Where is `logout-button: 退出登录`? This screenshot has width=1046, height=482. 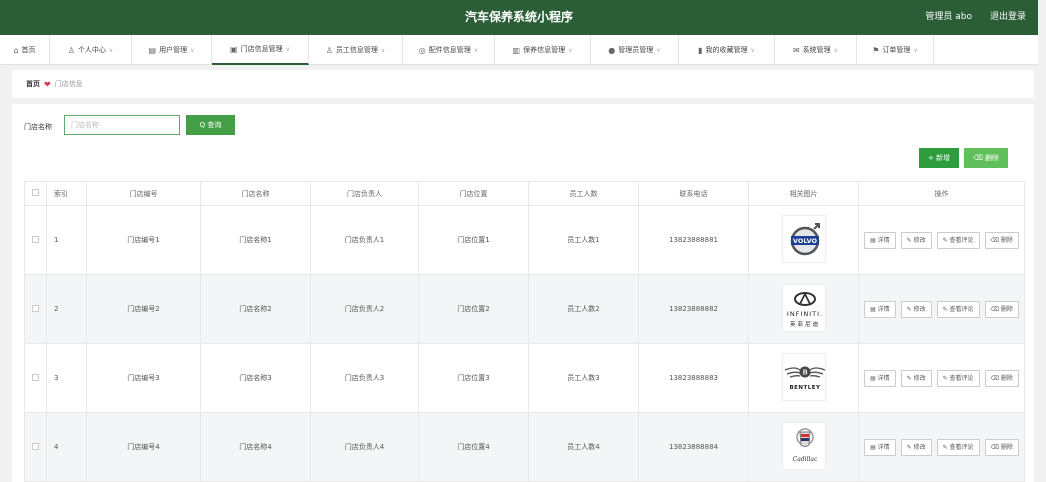 logout-button: 退出登录 is located at coordinates (1008, 17).